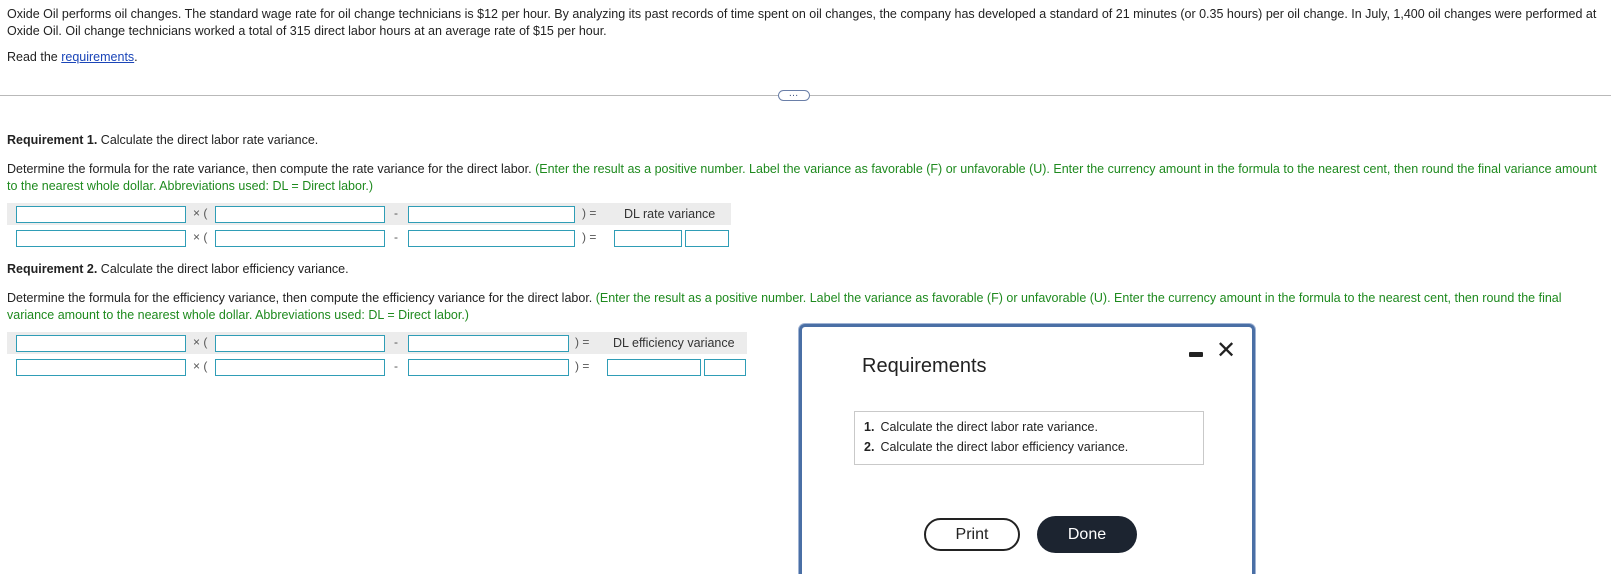  I want to click on req2-variance-label-field, so click(725, 367).